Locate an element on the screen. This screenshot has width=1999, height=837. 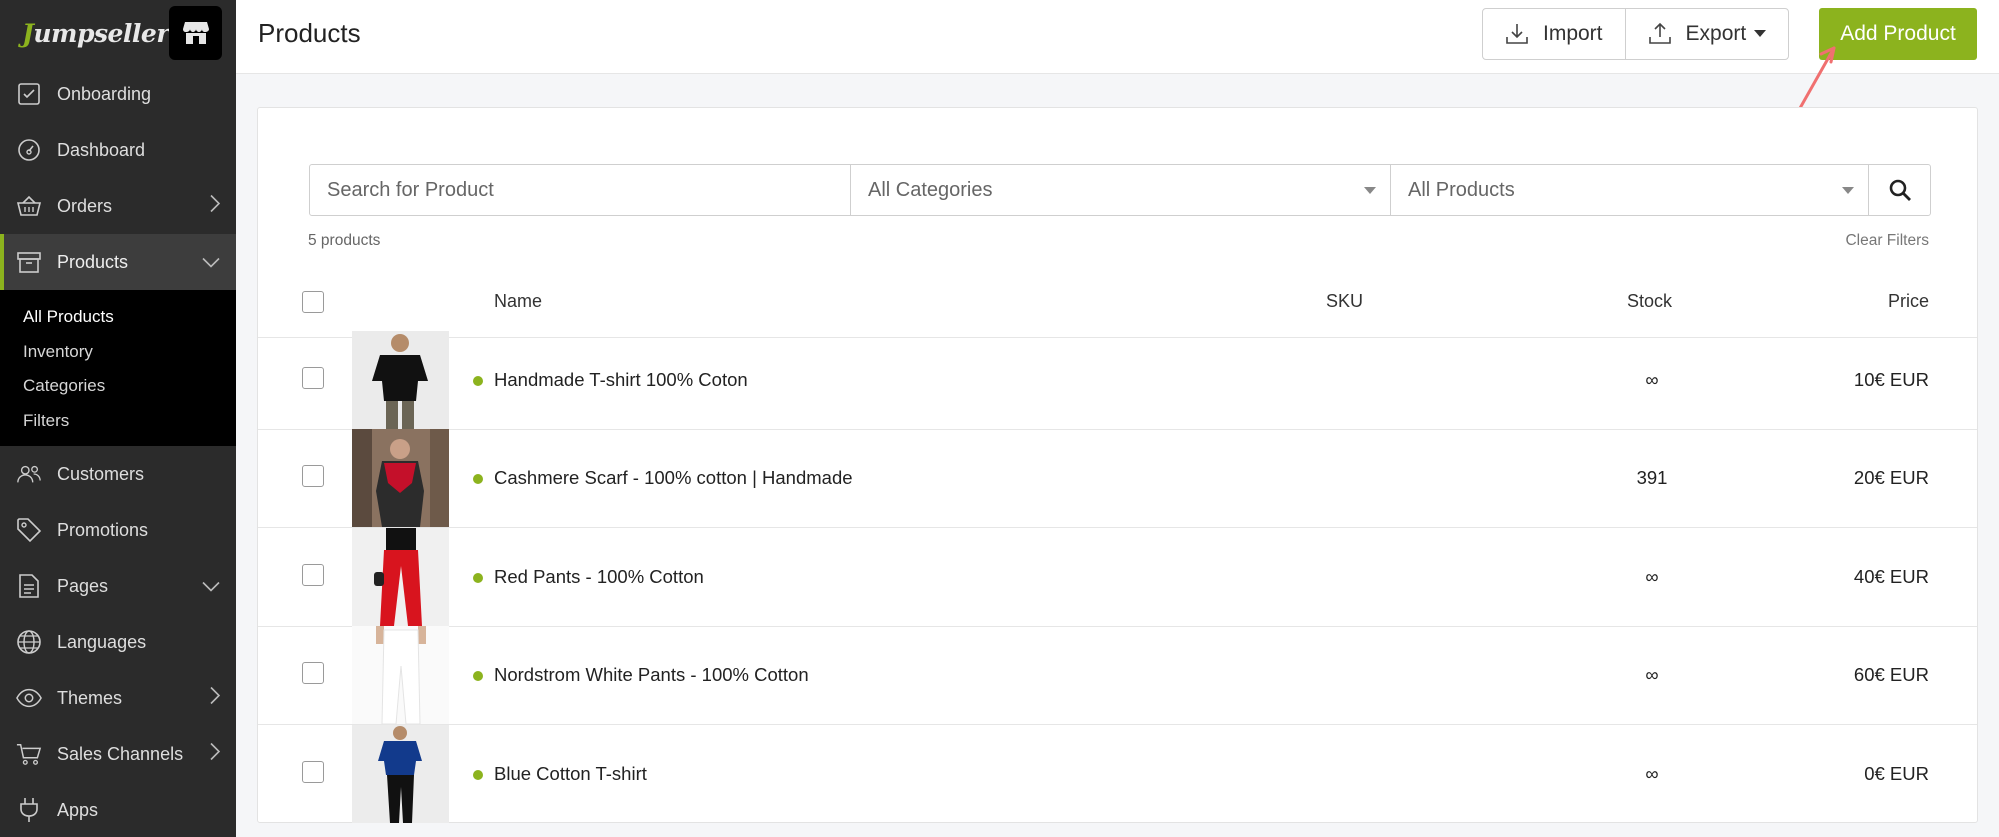
column-price-header: Price is located at coordinates (1908, 301).